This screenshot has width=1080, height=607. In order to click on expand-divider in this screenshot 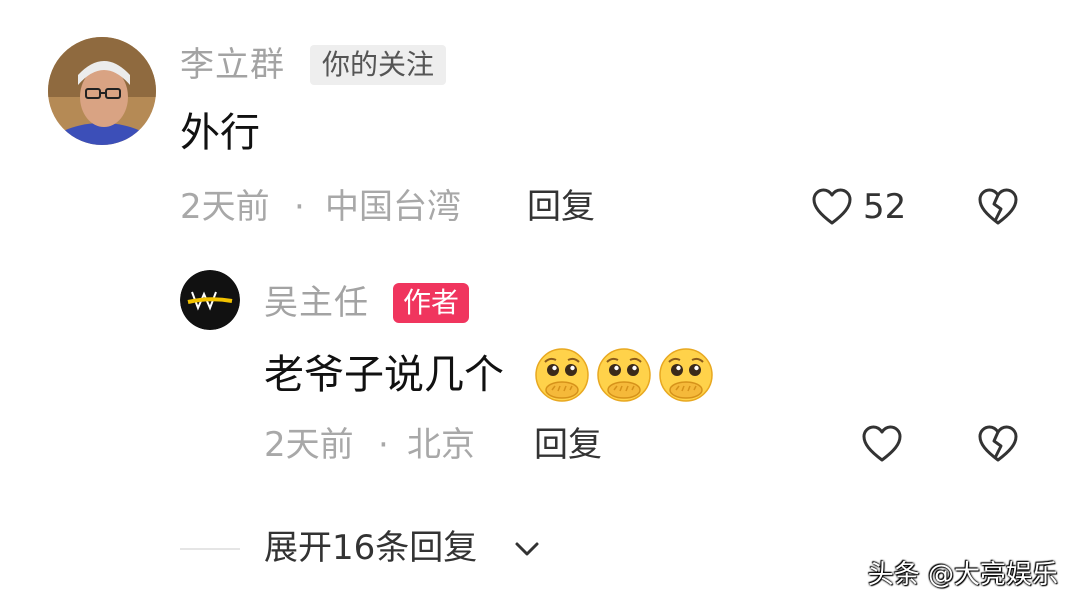, I will do `click(210, 549)`.